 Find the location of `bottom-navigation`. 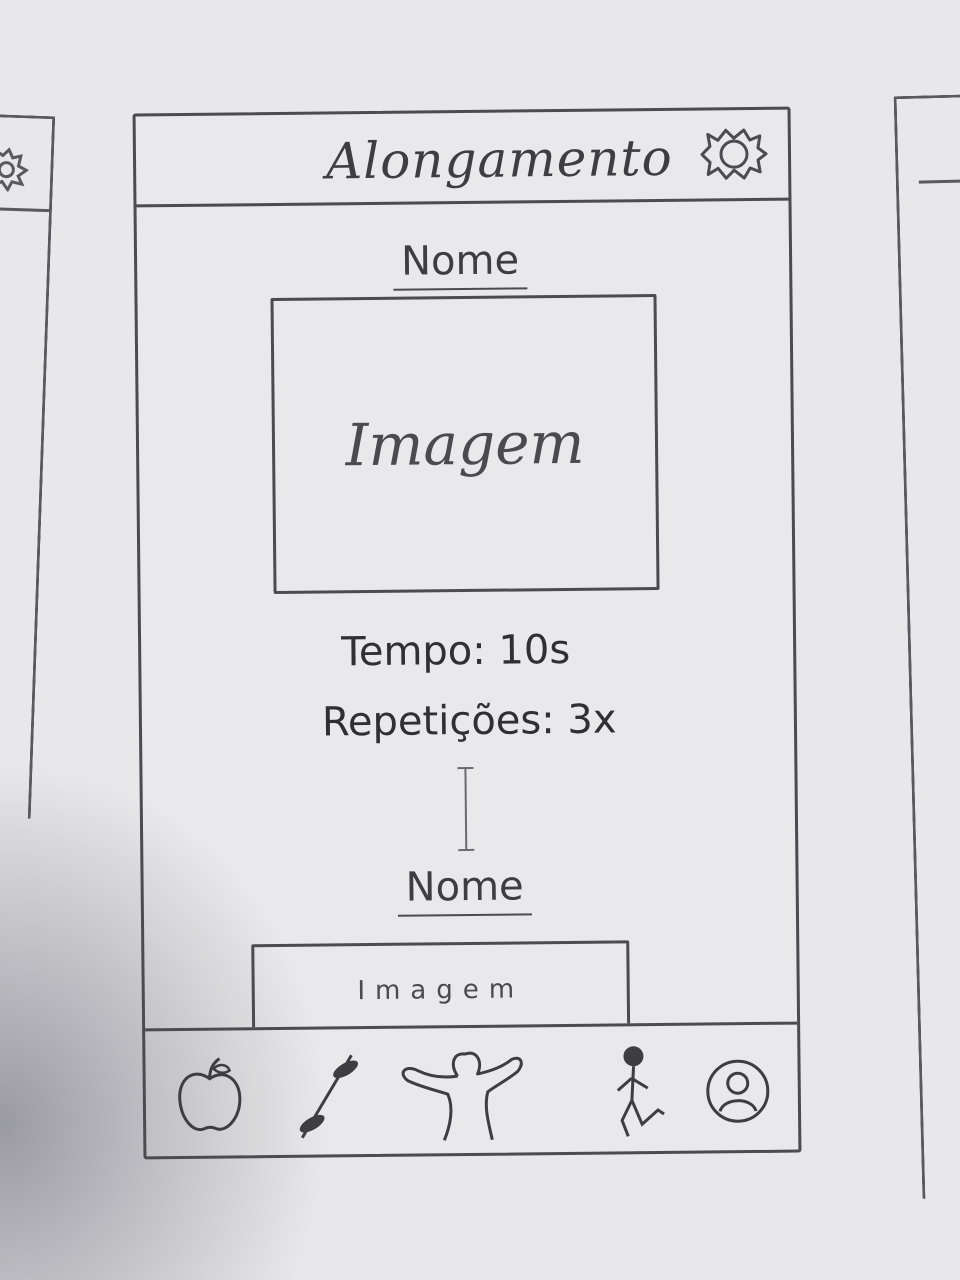

bottom-navigation is located at coordinates (472, 1089).